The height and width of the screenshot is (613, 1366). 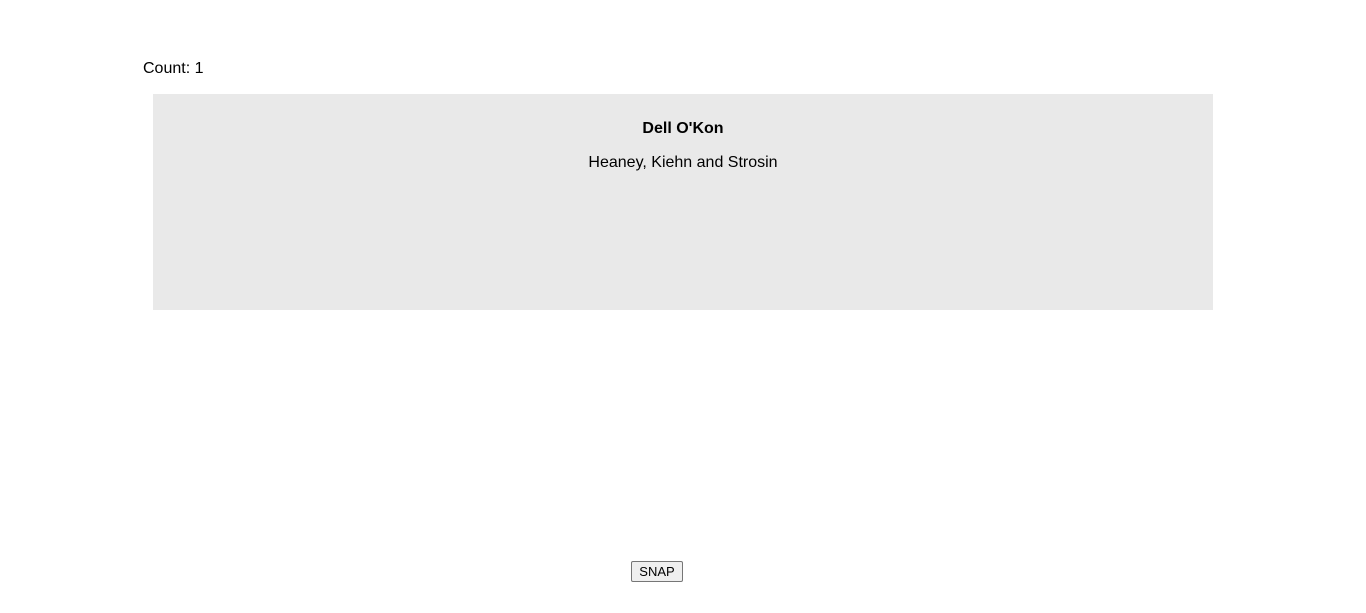 I want to click on count-label: Count:, so click(x=167, y=68).